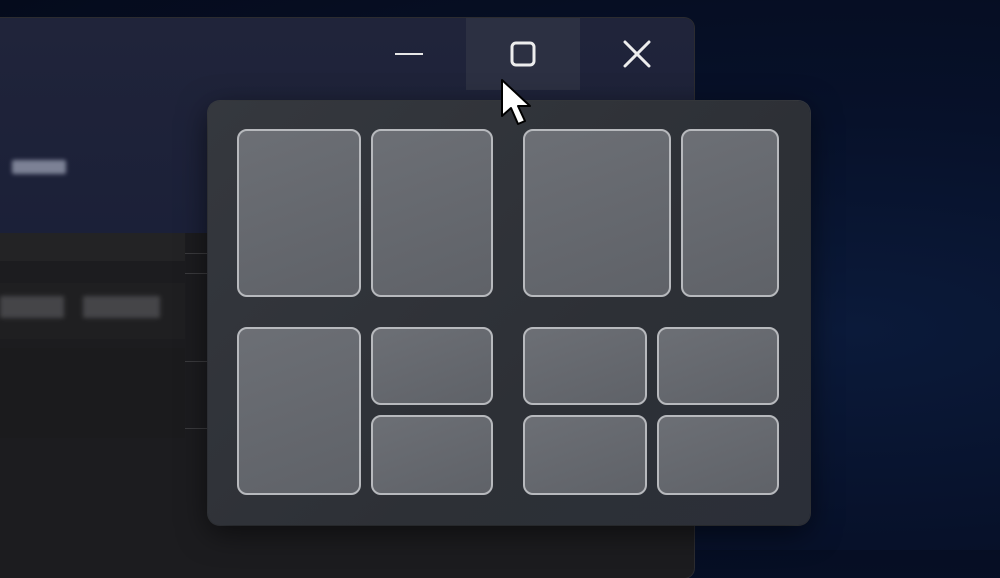 Image resolution: width=1000 pixels, height=578 pixels. I want to click on close-button, so click(637, 54).